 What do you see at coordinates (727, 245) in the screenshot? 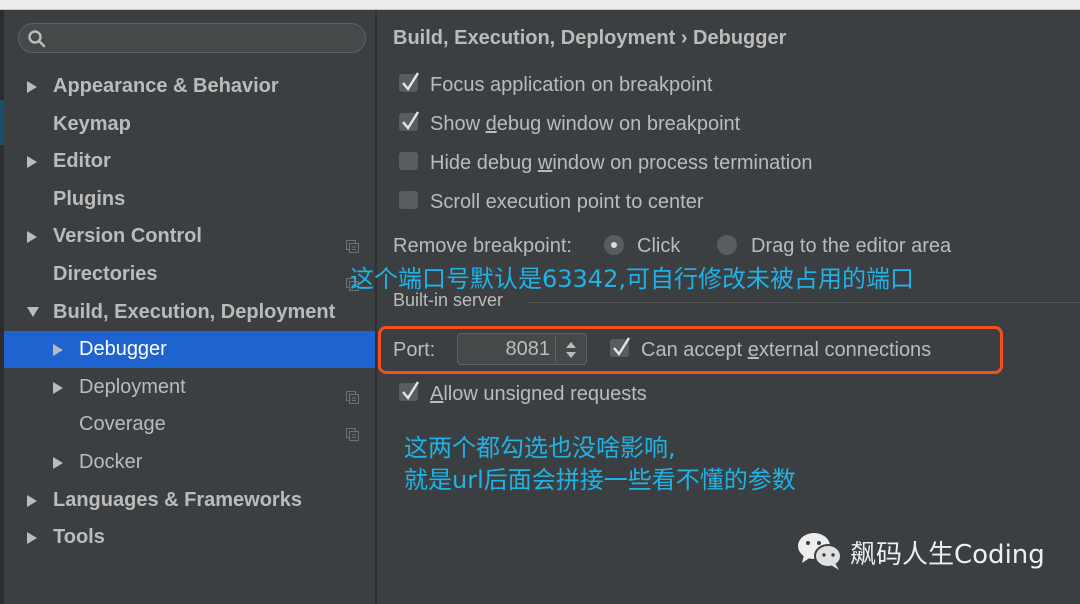
I see `radio-drag-to-editor` at bounding box center [727, 245].